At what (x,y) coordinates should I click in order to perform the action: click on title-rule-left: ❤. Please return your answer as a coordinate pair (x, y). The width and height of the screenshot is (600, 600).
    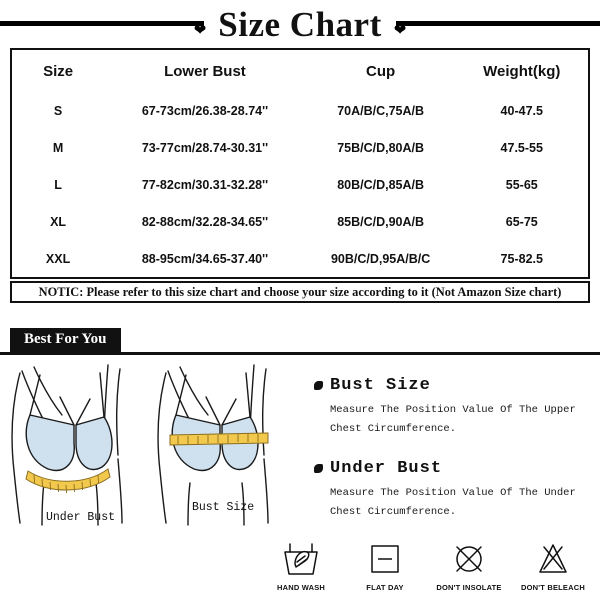
    Looking at the image, I should click on (103, 26).